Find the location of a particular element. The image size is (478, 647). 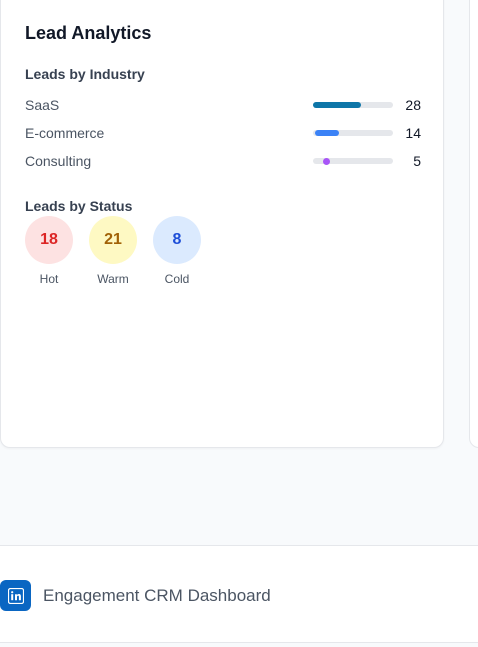

industry-count: 14 is located at coordinates (413, 133).